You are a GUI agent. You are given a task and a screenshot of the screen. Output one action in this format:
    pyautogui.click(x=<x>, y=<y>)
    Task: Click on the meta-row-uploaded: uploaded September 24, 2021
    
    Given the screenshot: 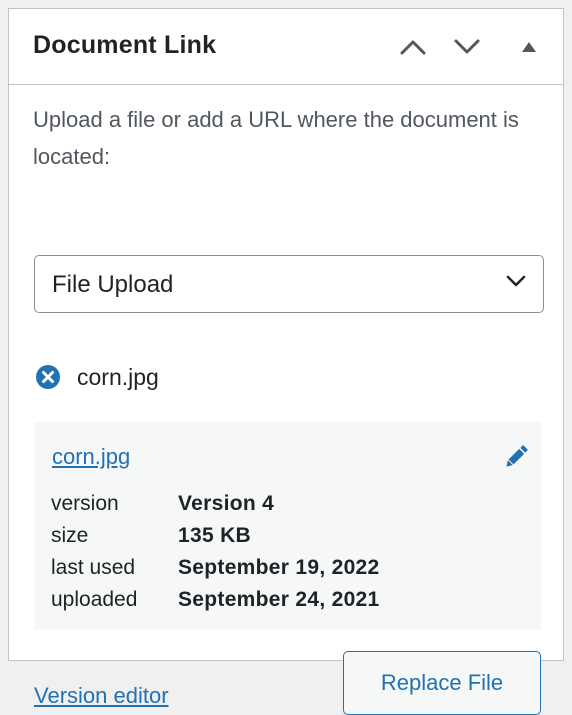 What is the action you would take?
    pyautogui.click(x=215, y=600)
    